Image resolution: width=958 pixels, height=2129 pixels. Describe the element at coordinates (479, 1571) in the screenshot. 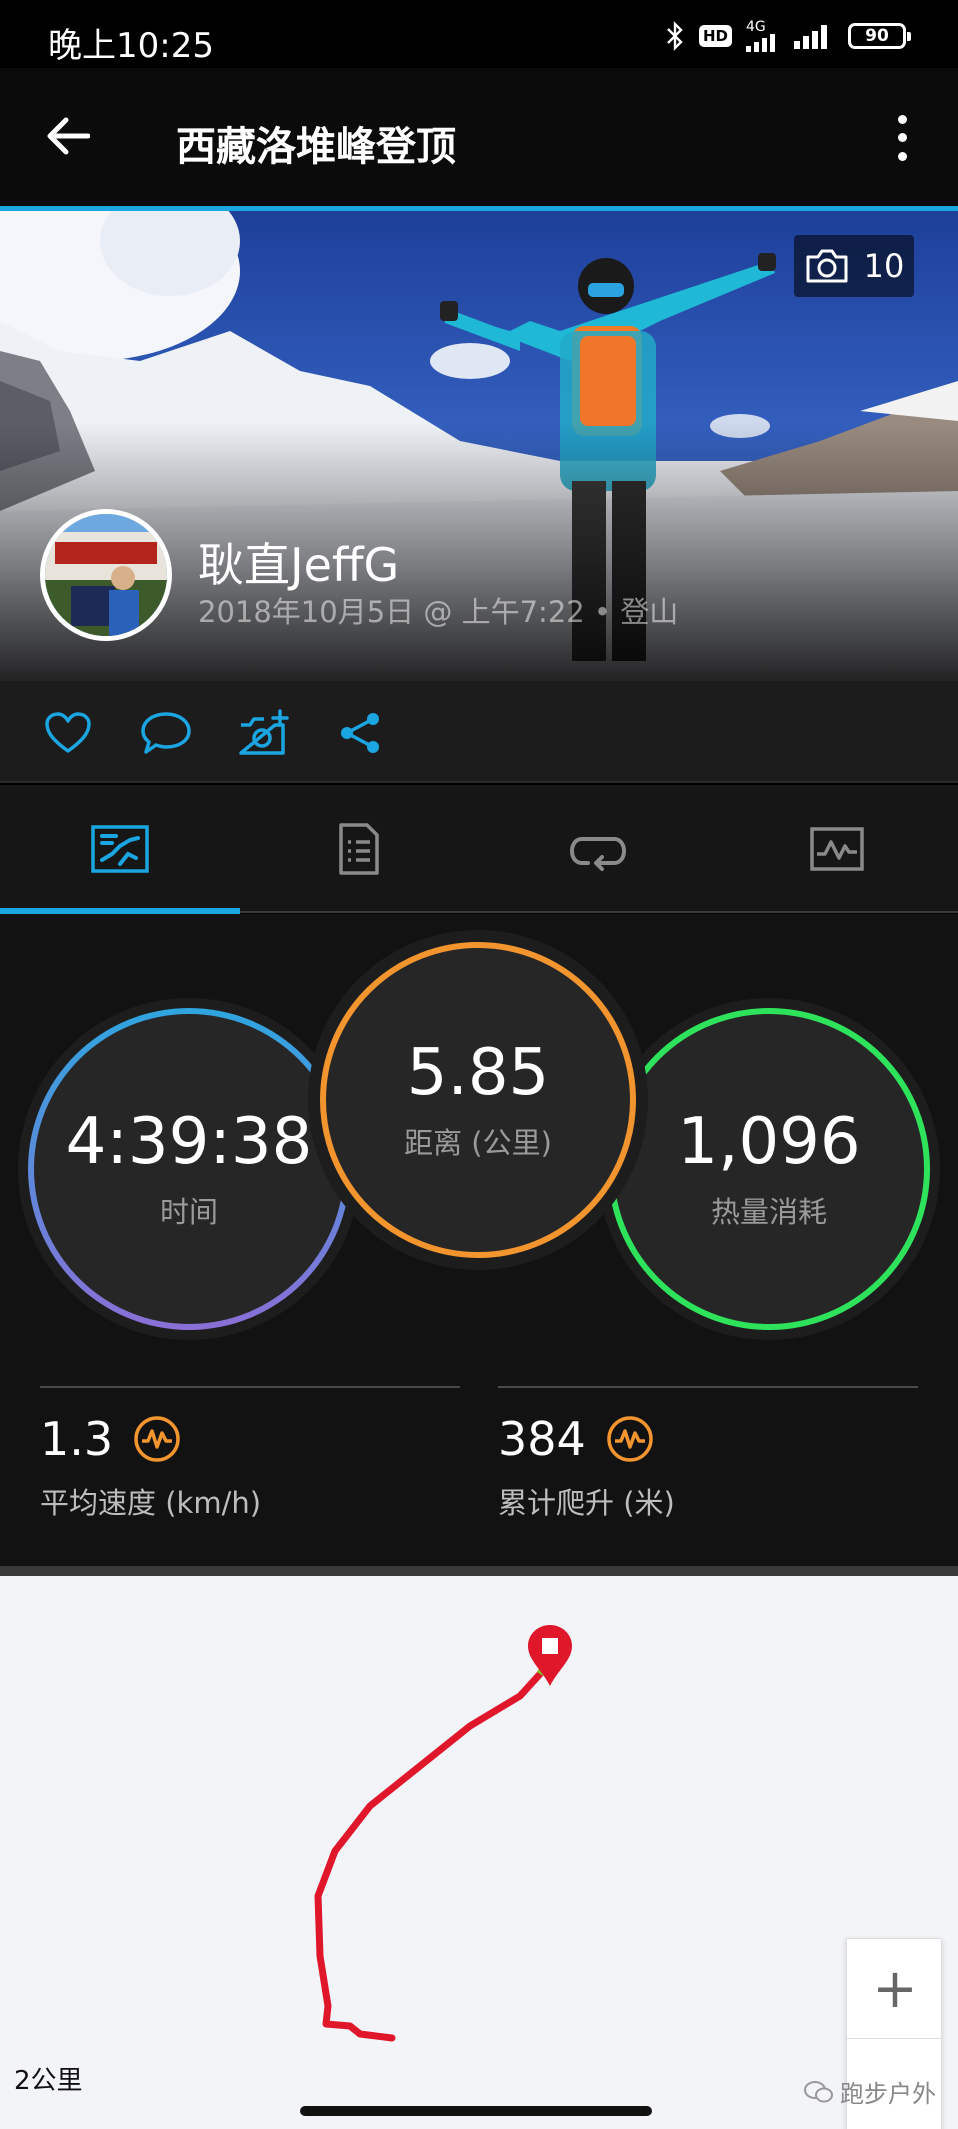

I see `section-separator` at that location.